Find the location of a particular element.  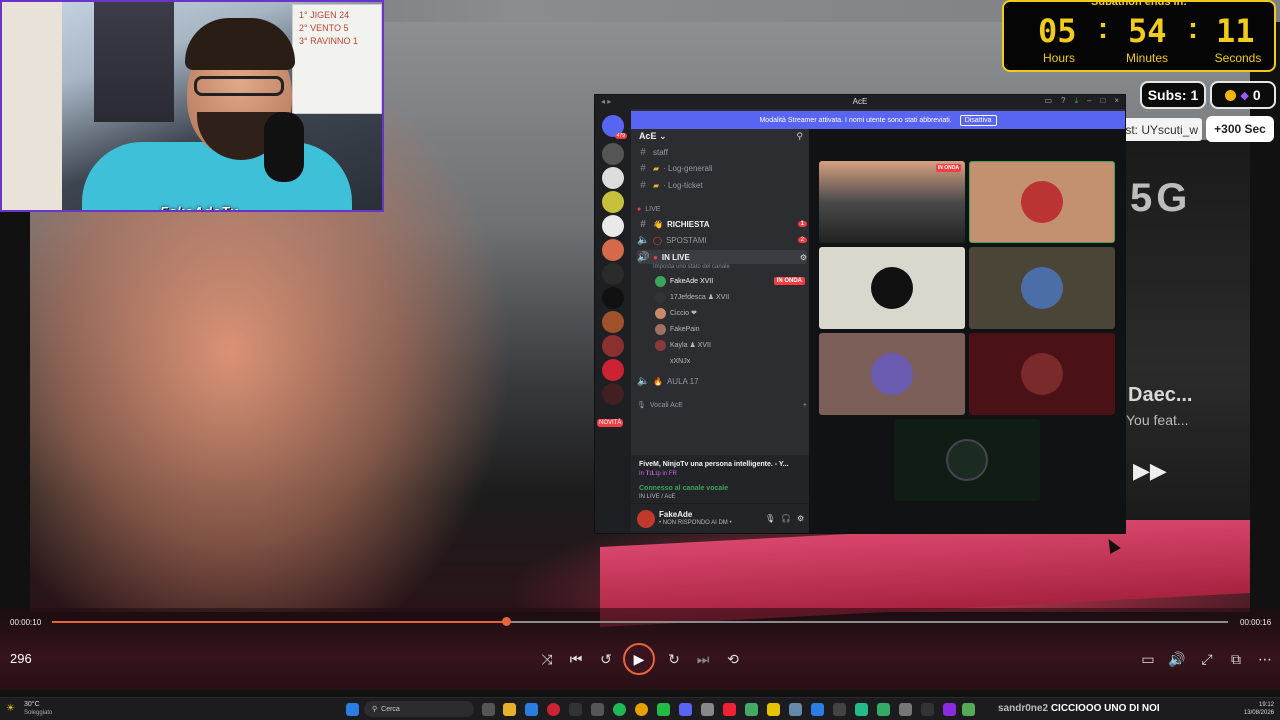

more-options-icon: ⋯ is located at coordinates (1265, 659).